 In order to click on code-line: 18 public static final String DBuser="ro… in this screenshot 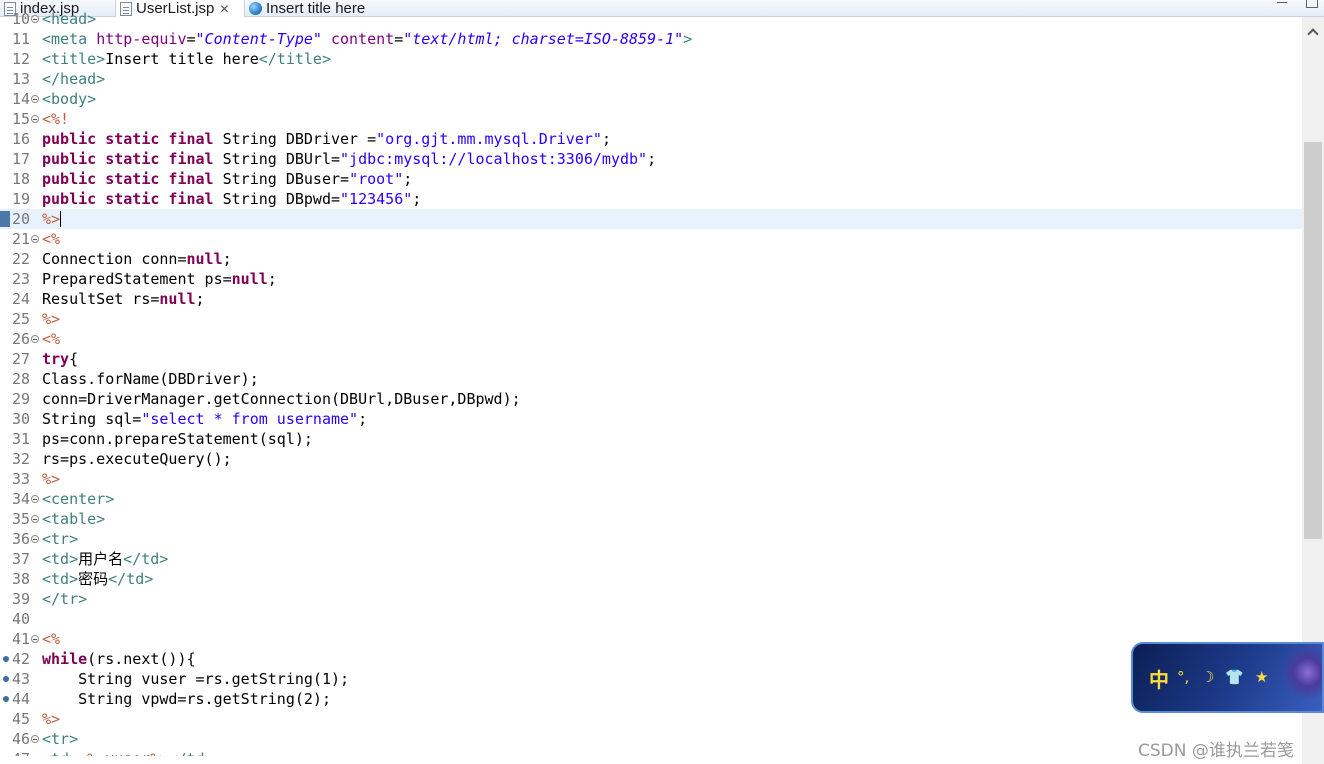, I will do `click(651, 179)`.